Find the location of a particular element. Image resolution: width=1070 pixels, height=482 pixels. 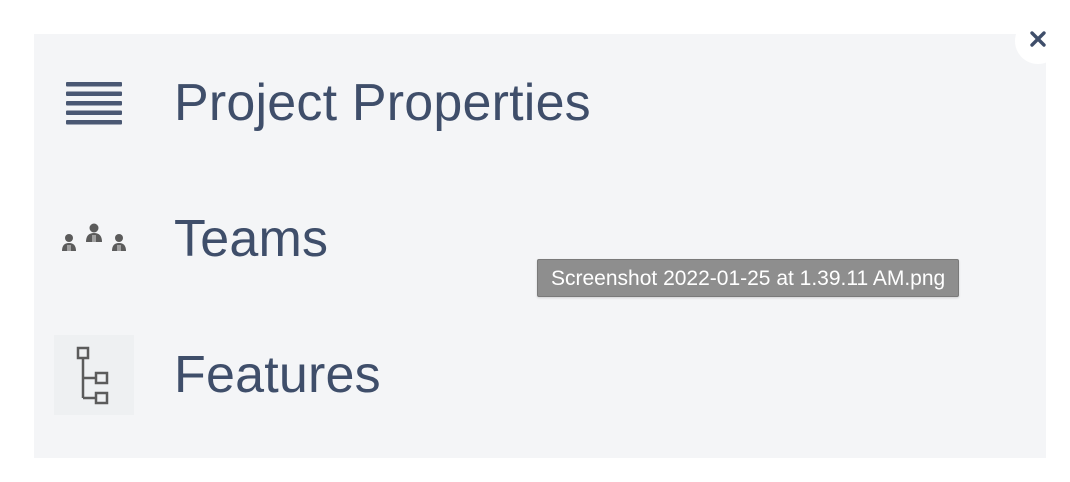

close-button is located at coordinates (1038, 41).